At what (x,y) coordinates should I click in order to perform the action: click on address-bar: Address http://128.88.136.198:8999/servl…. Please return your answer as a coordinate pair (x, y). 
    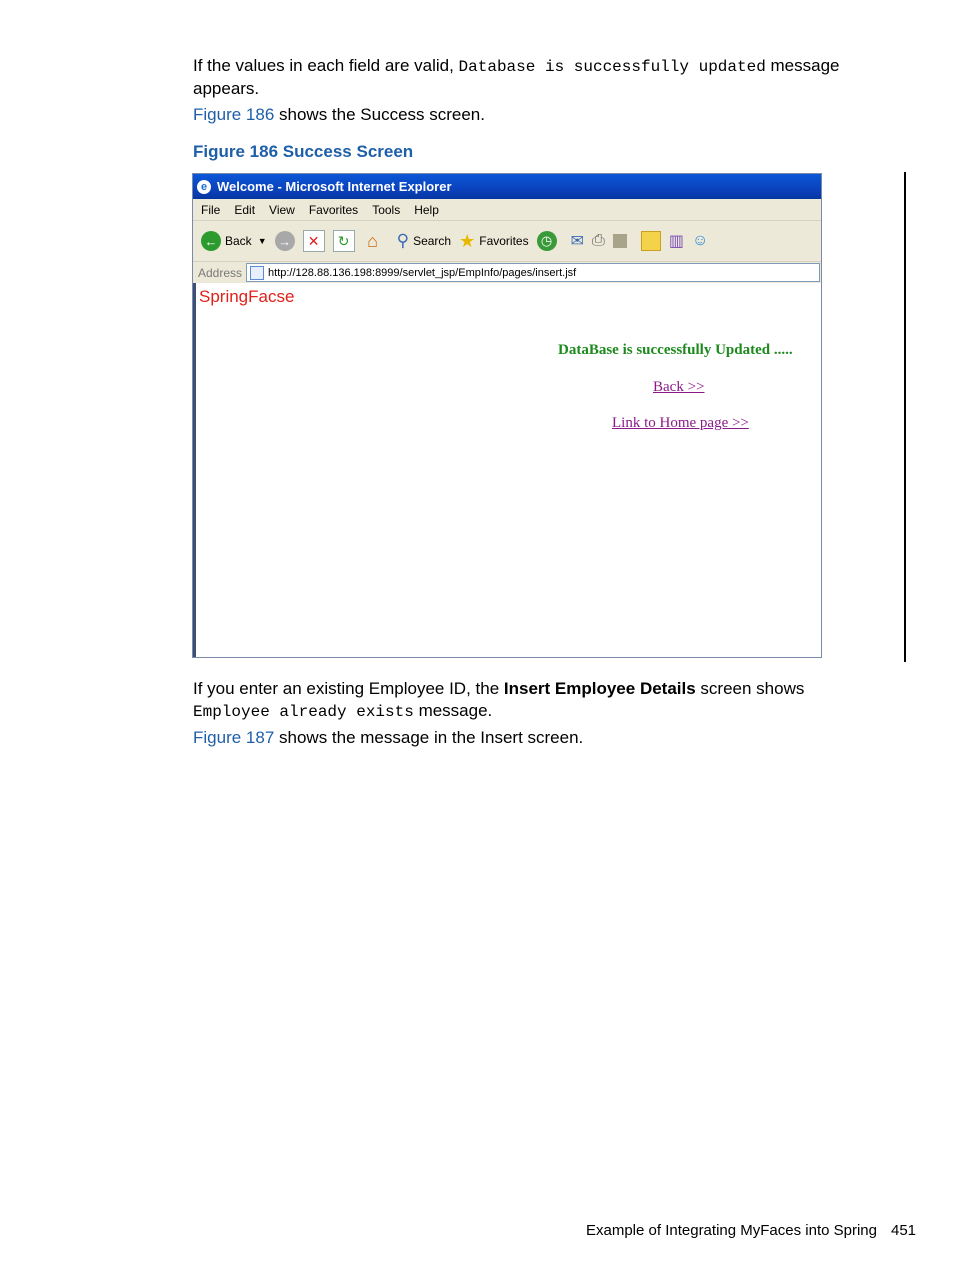
    Looking at the image, I should click on (507, 273).